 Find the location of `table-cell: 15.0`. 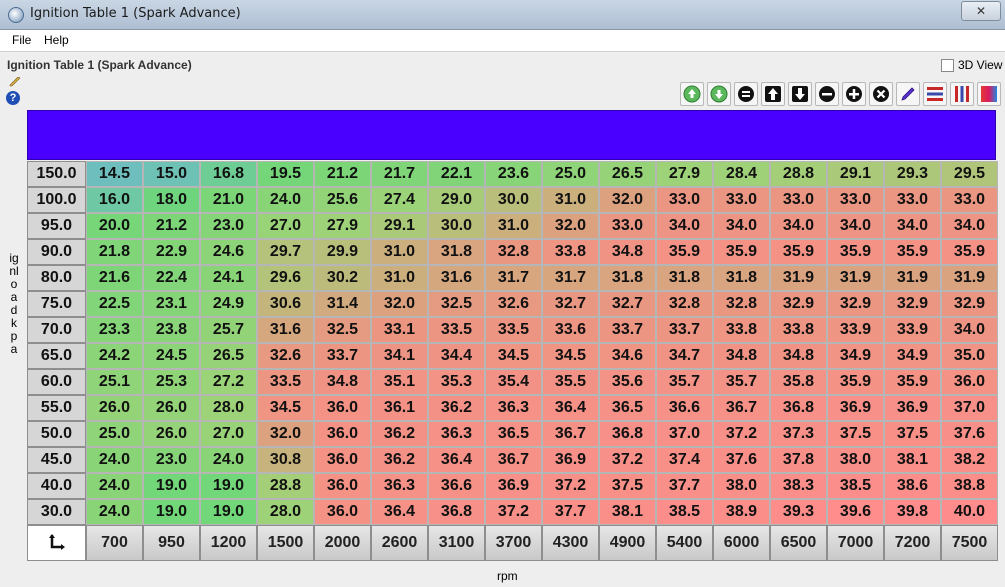

table-cell: 15.0 is located at coordinates (171, 174).